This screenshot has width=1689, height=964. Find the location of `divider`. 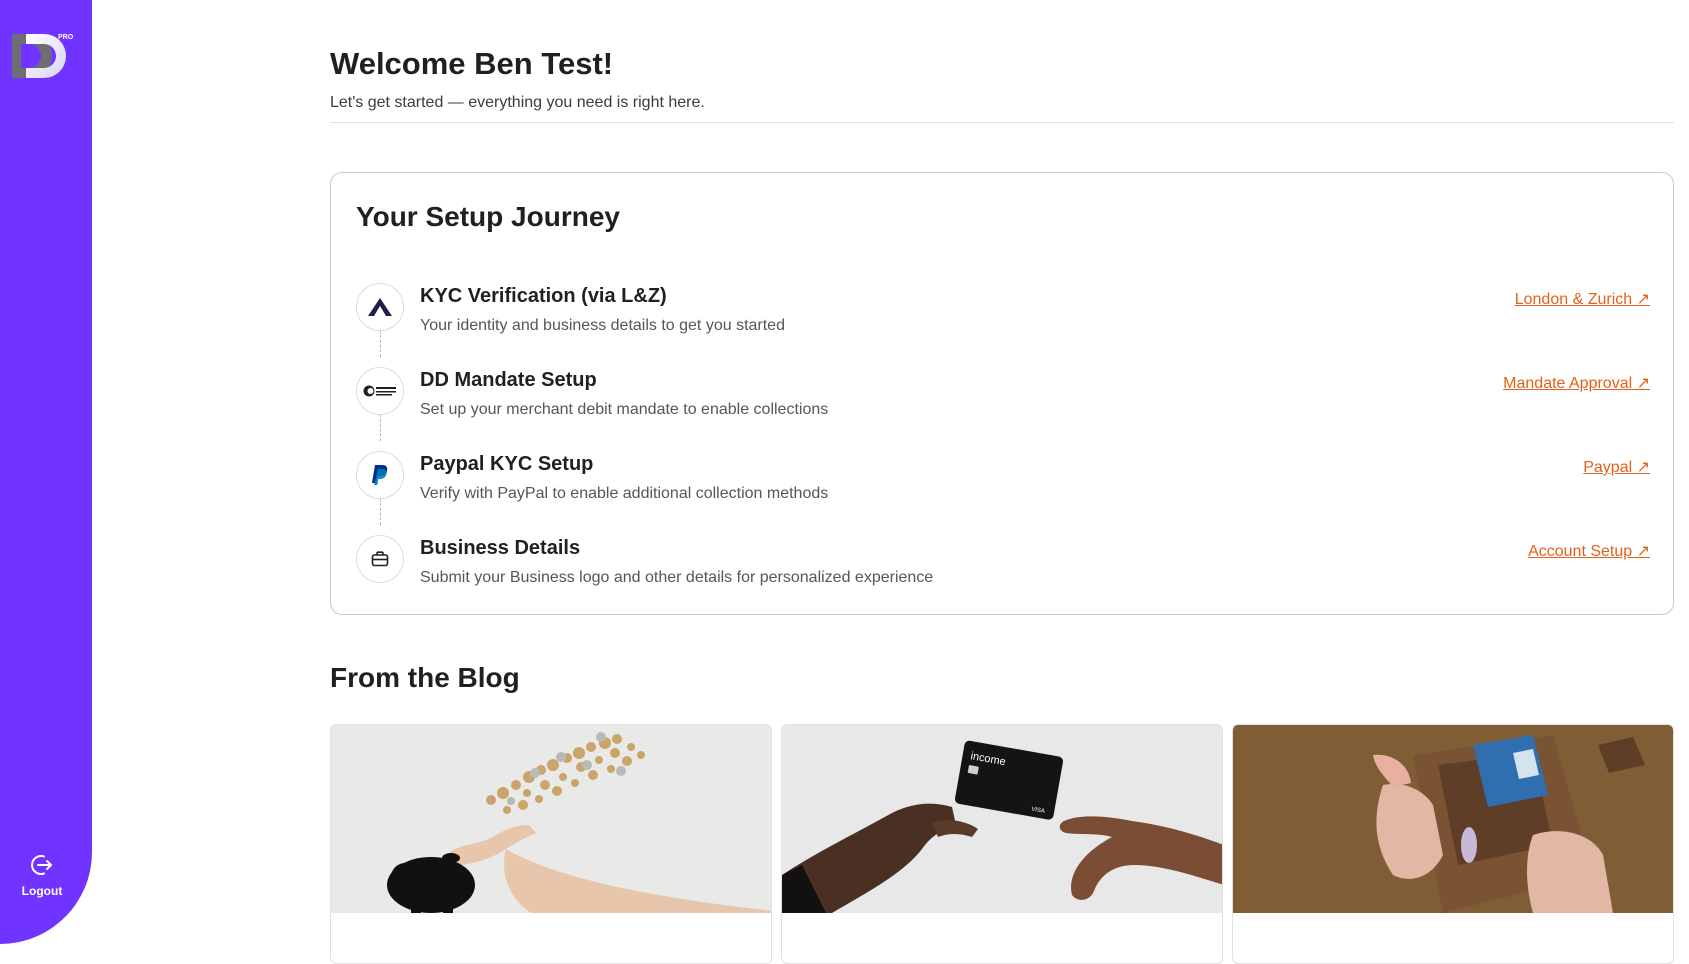

divider is located at coordinates (1002, 122).